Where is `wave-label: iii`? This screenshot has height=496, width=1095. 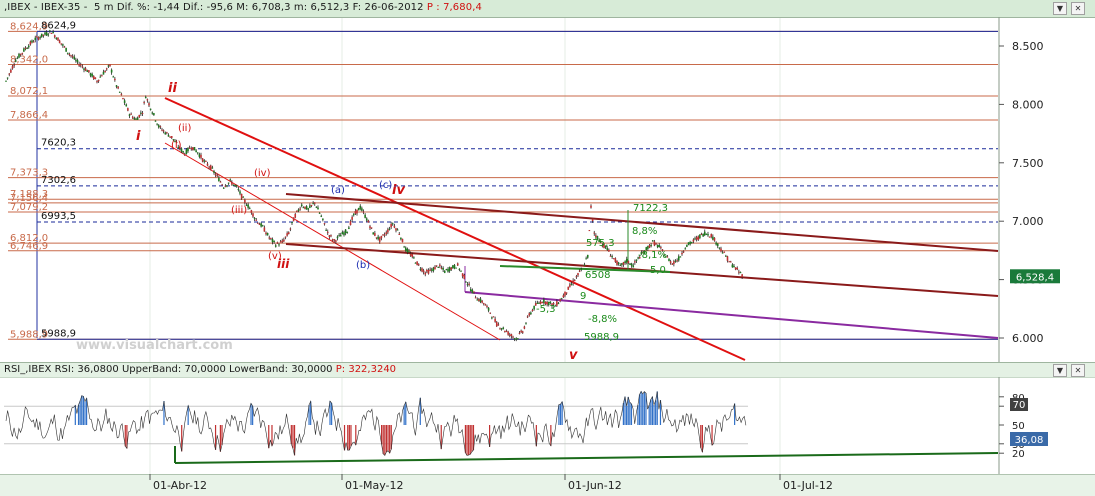
wave-label: iii is located at coordinates (283, 264).